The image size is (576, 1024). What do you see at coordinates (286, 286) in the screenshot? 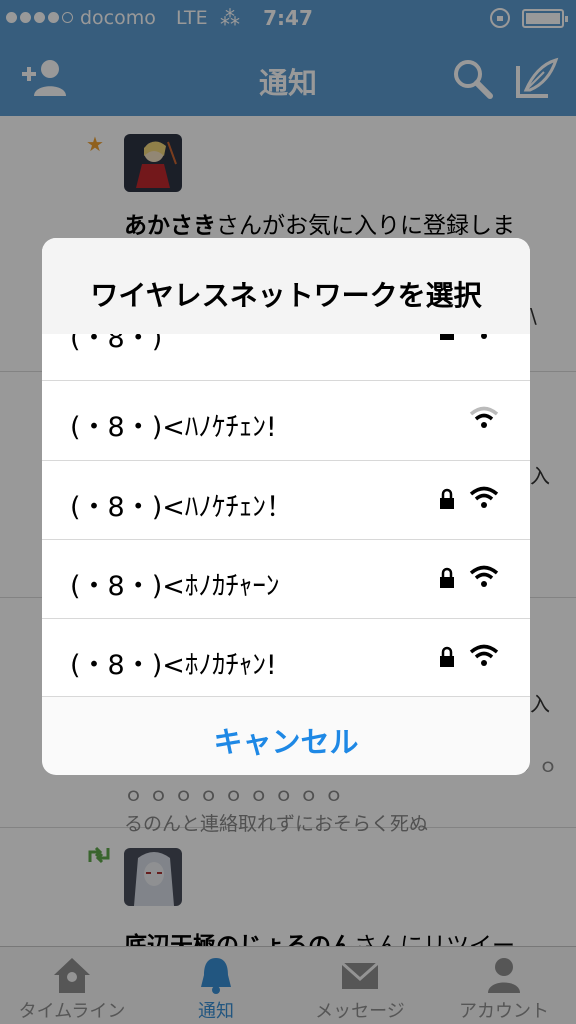
I see `dialog-title: ワイヤレスネットワークを選択` at bounding box center [286, 286].